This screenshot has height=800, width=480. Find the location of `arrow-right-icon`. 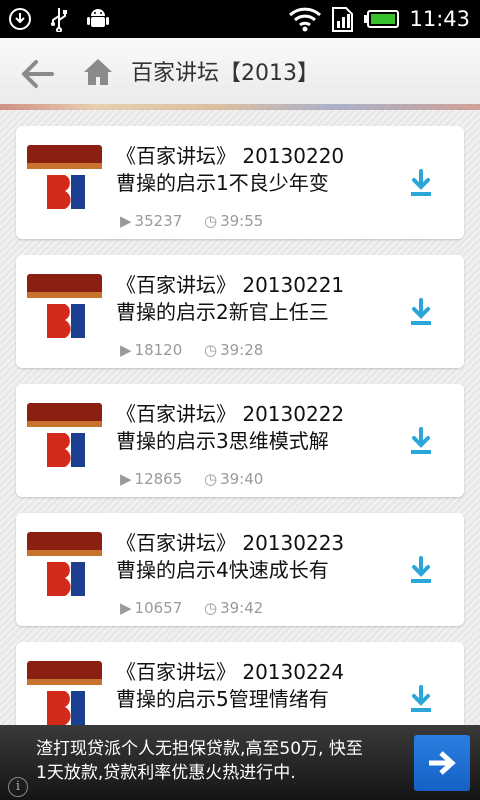

arrow-right-icon is located at coordinates (442, 763).